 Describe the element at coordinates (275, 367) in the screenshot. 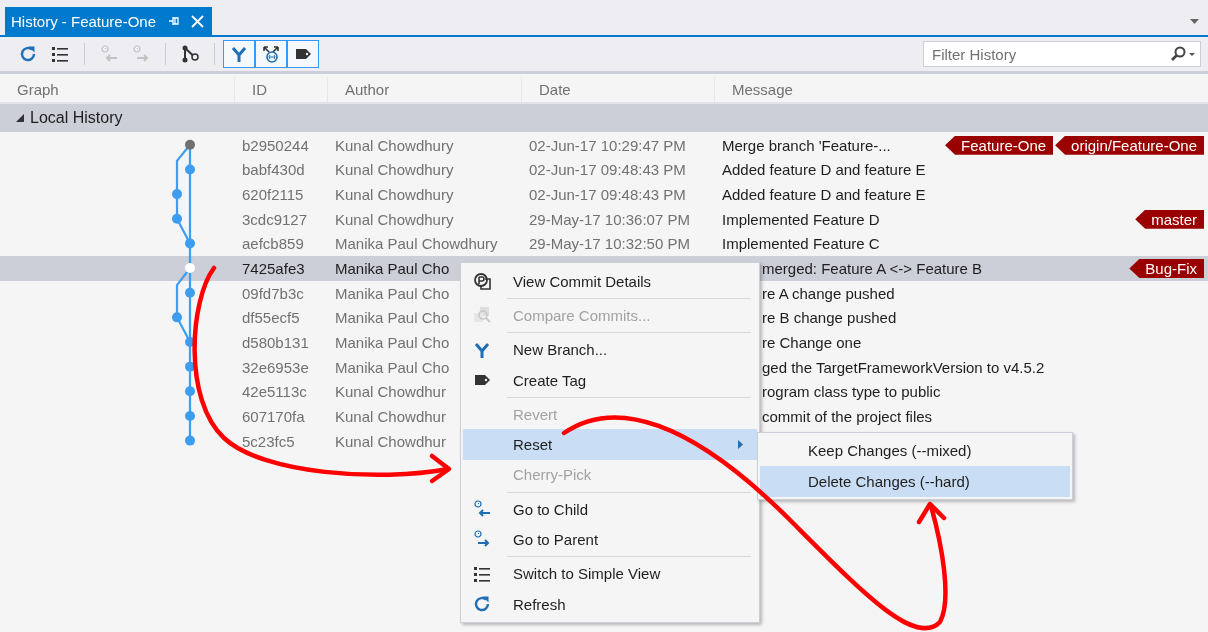

I see `table-cell: 32e6953e` at that location.